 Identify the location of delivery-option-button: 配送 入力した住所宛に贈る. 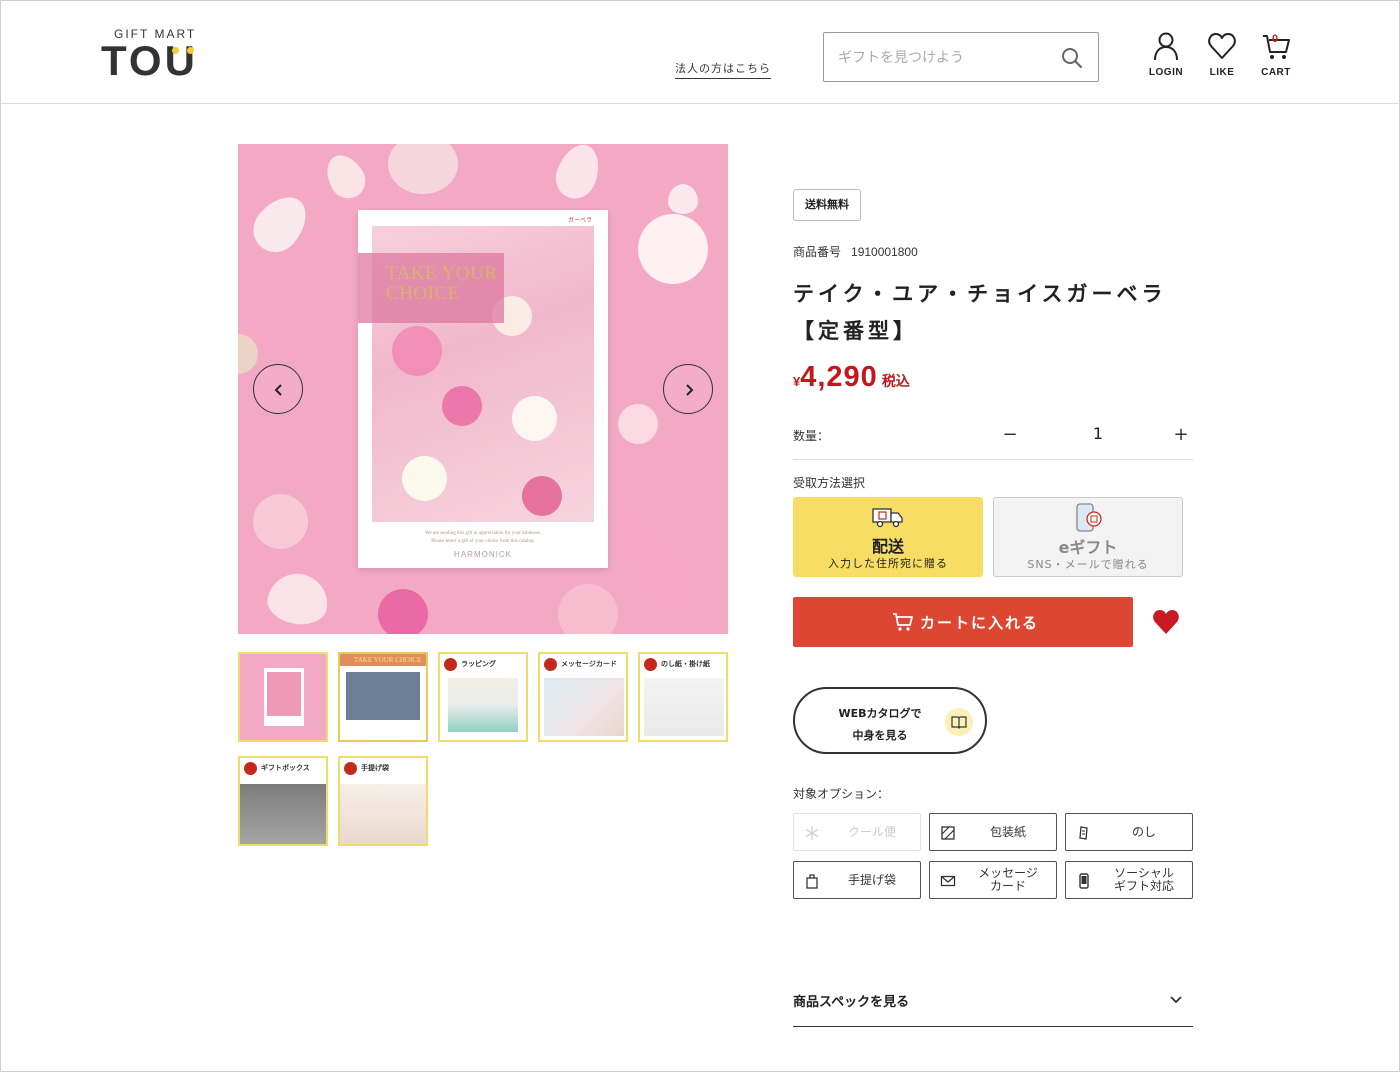
(888, 537).